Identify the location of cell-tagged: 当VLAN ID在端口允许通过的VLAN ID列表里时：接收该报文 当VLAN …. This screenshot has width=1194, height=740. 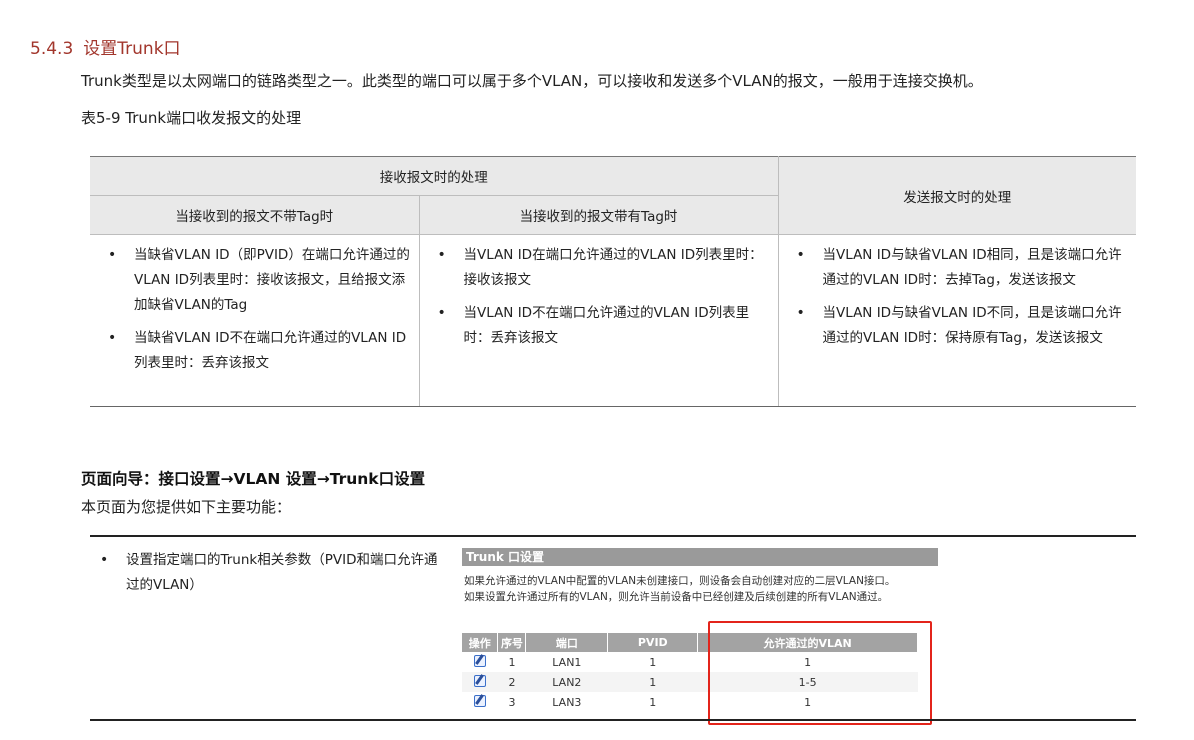
(599, 320).